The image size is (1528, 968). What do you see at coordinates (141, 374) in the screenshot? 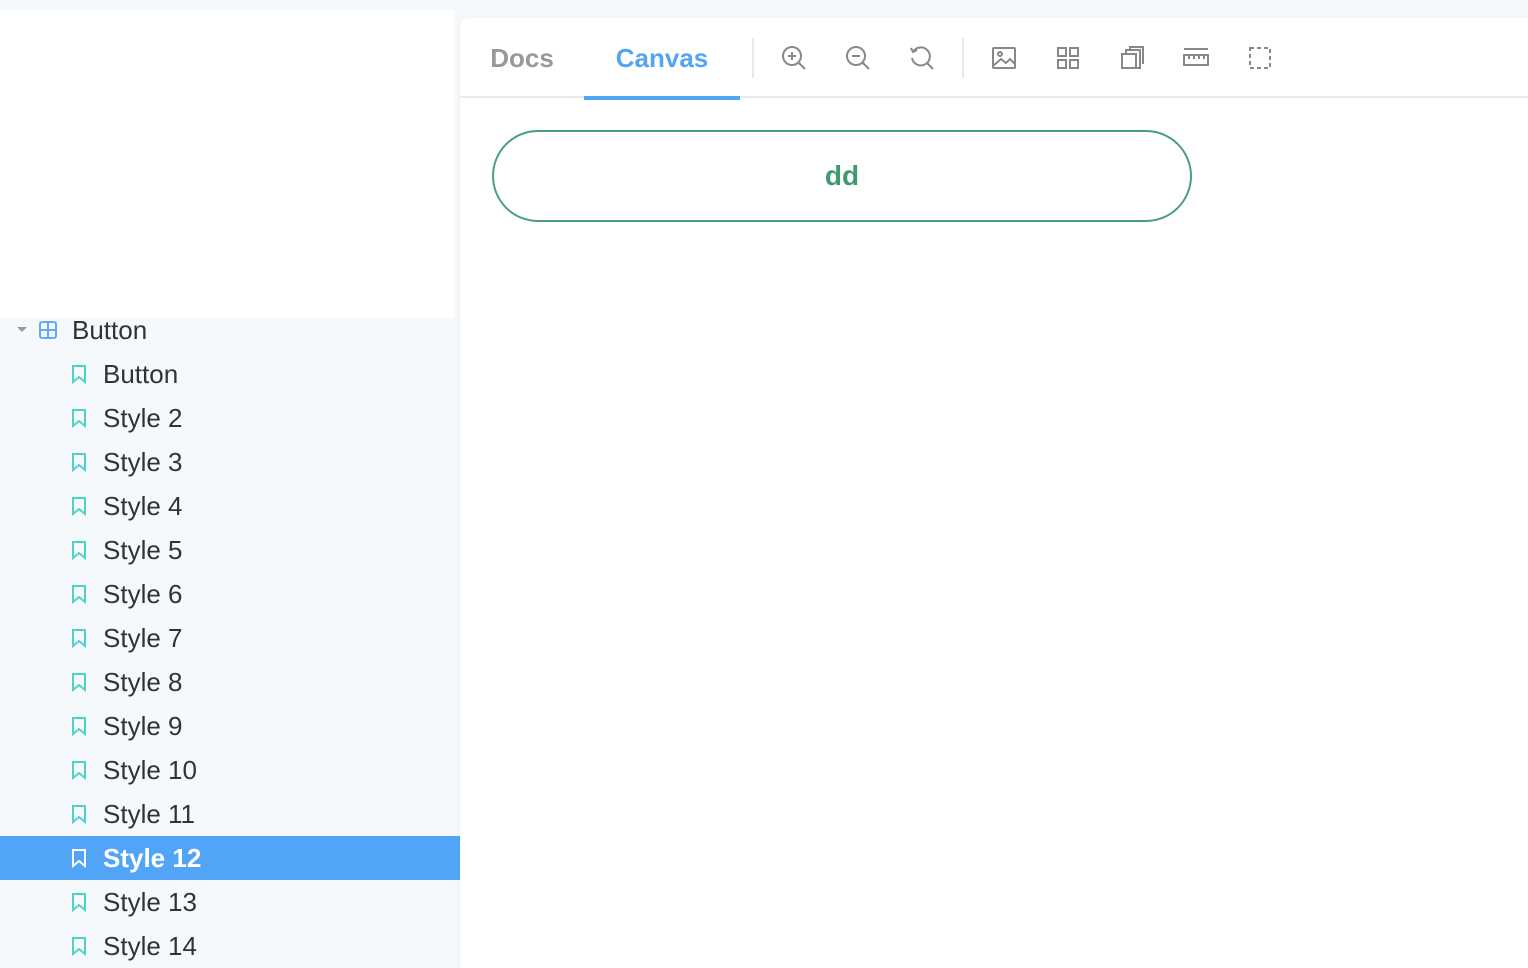
I see `story-item-label: Button` at bounding box center [141, 374].